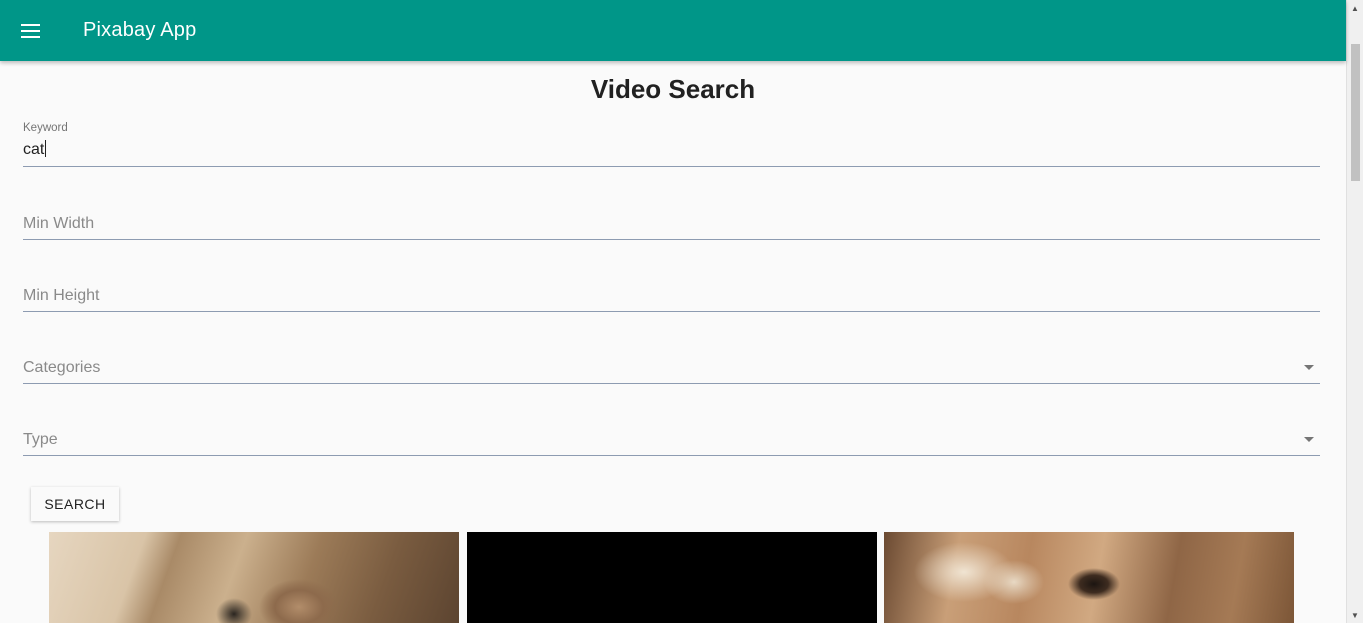  What do you see at coordinates (62, 367) in the screenshot?
I see `categories-placeholder: Categories` at bounding box center [62, 367].